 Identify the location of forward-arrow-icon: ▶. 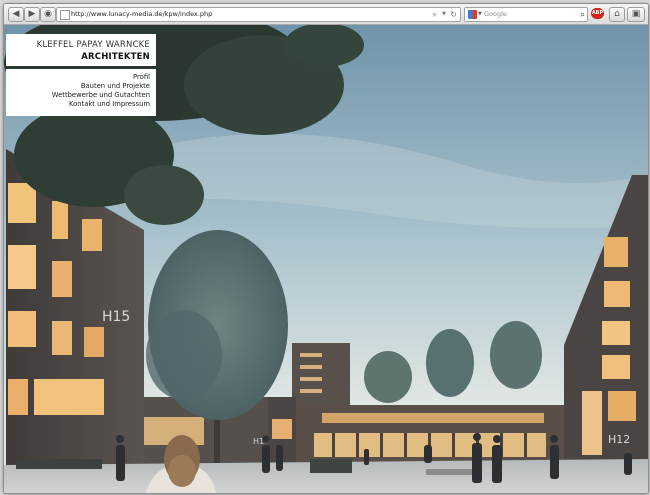
(32, 14).